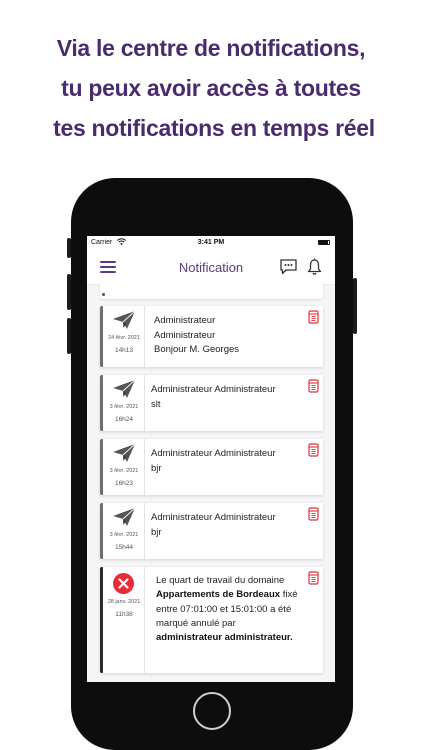  What do you see at coordinates (124, 614) in the screenshot?
I see `notification-time: 11h38` at bounding box center [124, 614].